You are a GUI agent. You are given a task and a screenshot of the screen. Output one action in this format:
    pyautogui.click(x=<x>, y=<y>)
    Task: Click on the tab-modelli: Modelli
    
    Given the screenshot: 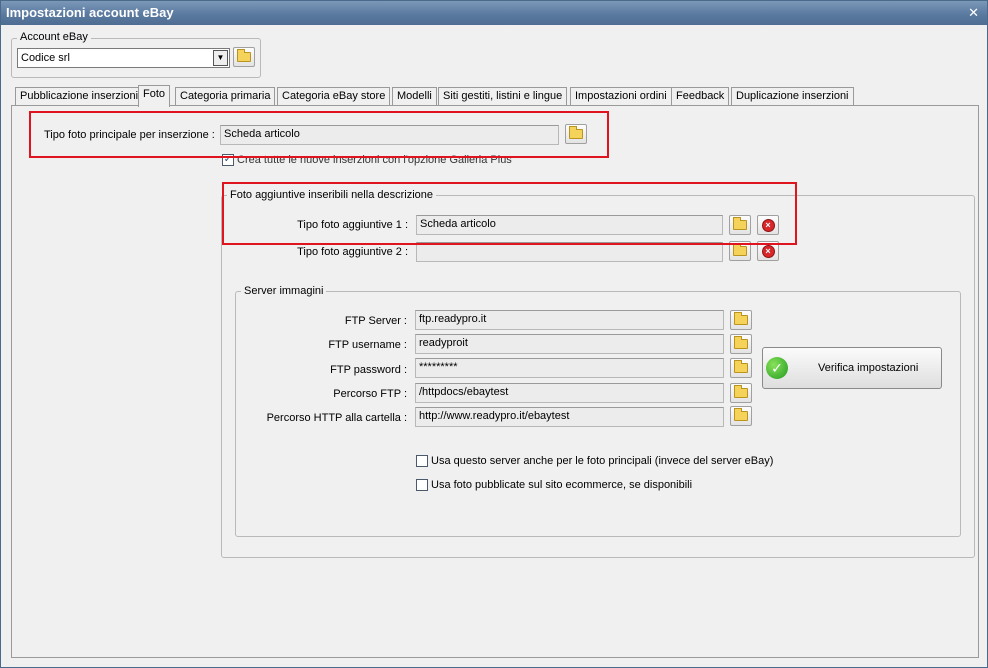 What is the action you would take?
    pyautogui.click(x=414, y=96)
    